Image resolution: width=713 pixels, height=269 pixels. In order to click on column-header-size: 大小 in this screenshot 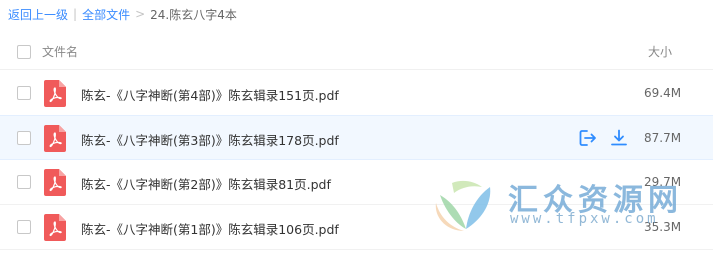, I will do `click(660, 51)`.